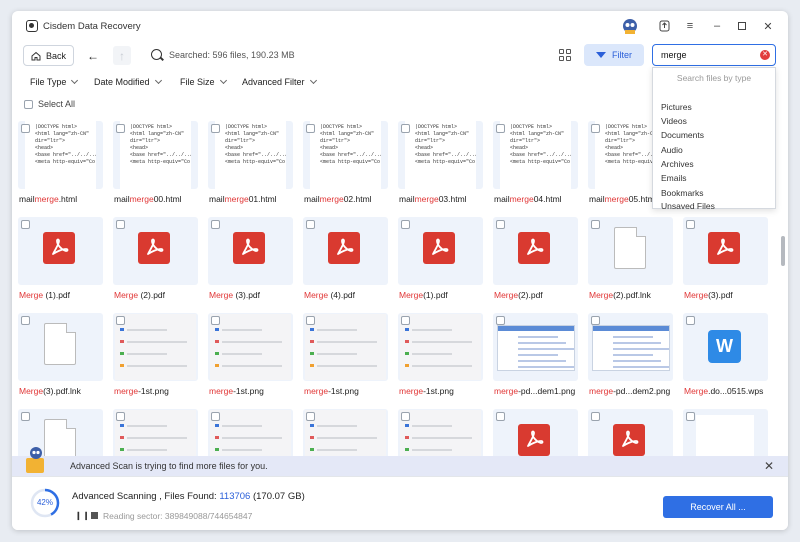  I want to click on clear-search-icon: ✕, so click(765, 55).